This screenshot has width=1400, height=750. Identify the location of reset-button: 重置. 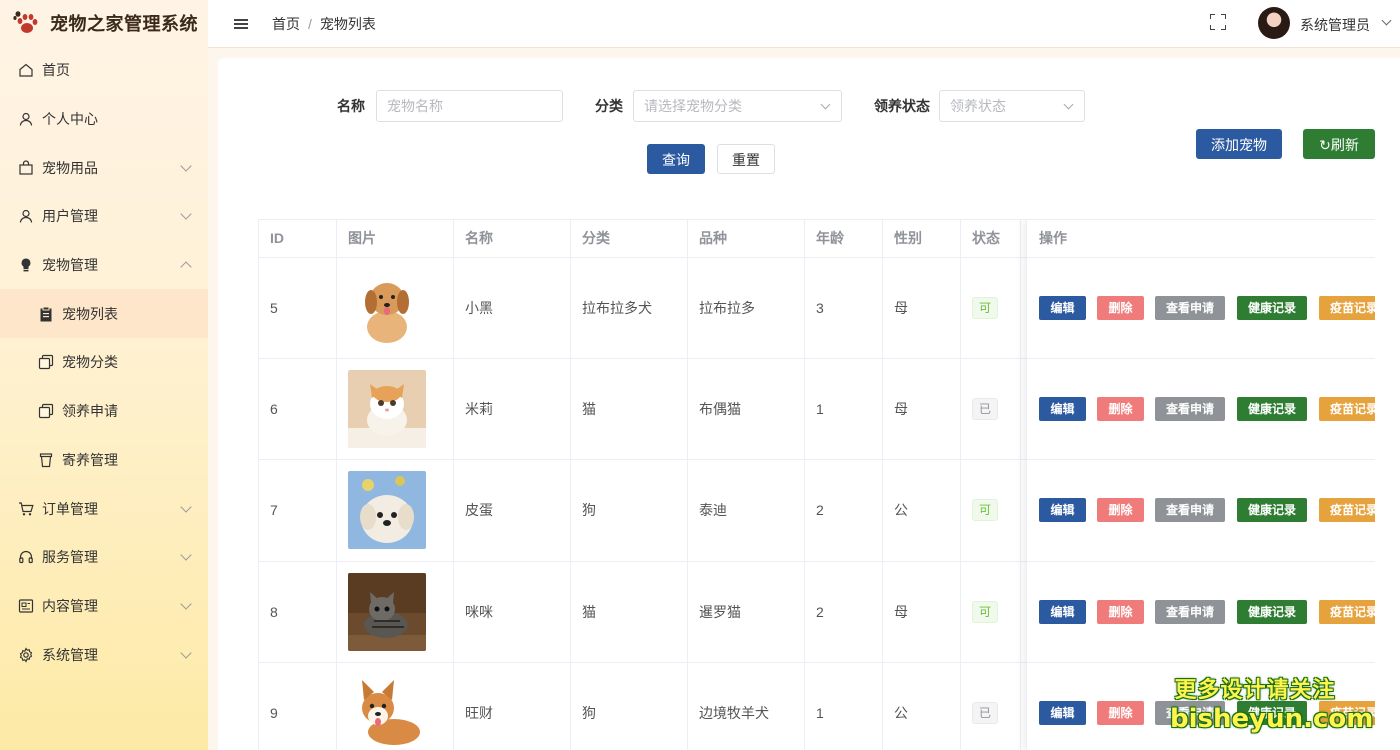
(746, 159).